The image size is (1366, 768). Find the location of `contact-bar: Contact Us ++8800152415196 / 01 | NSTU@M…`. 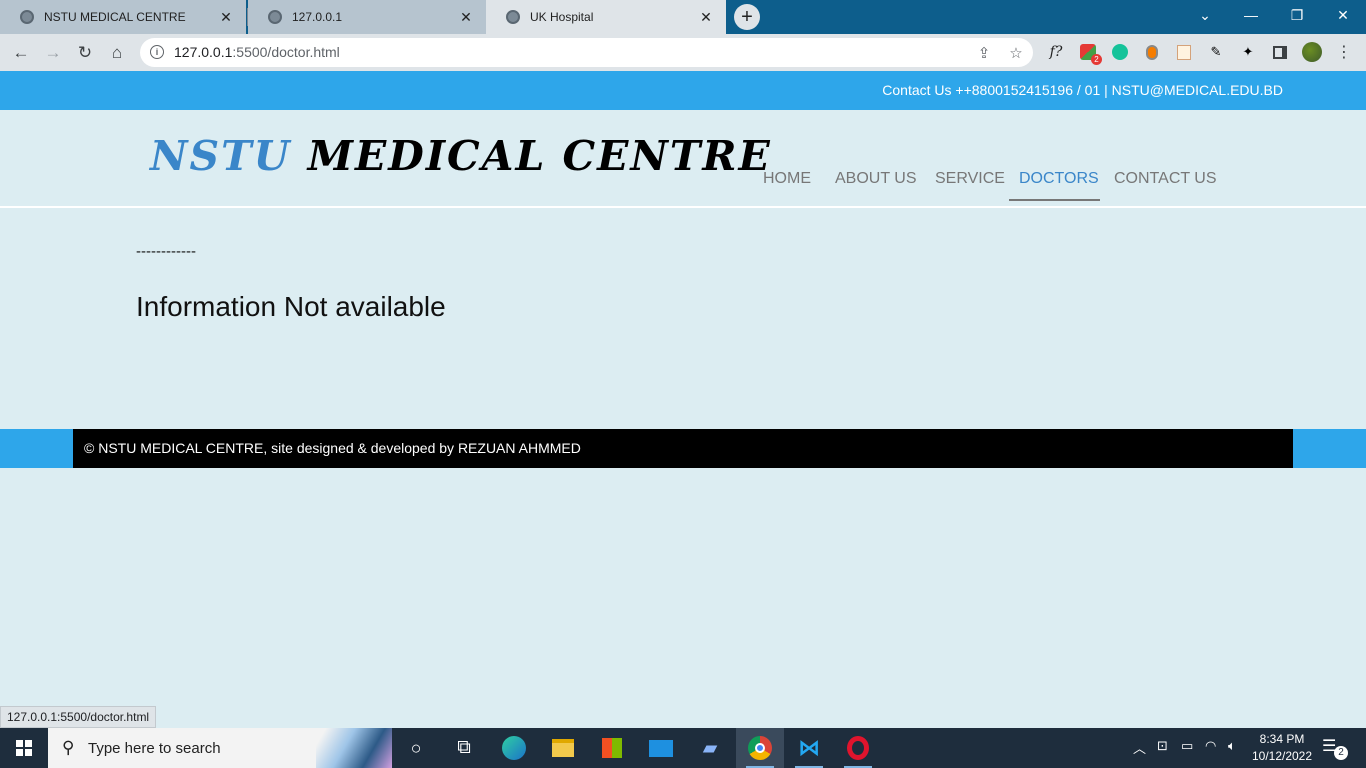

contact-bar: Contact Us ++8800152415196 / 01 | NSTU@M… is located at coordinates (683, 90).